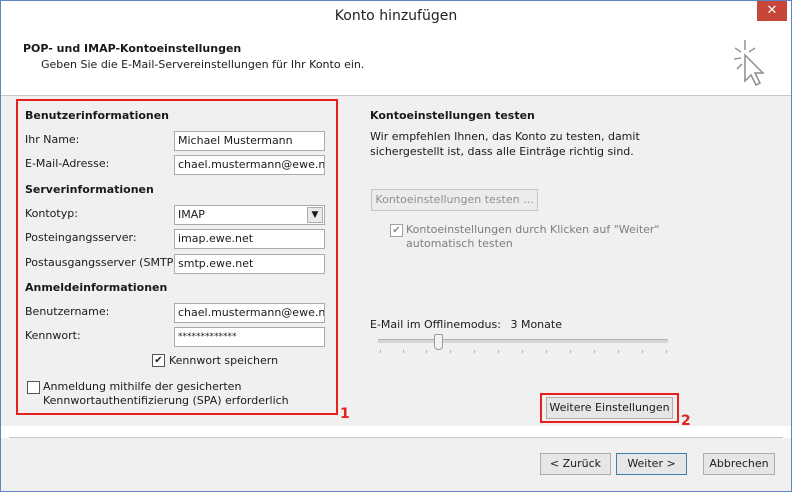  I want to click on annotation-label-1: 1, so click(345, 414).